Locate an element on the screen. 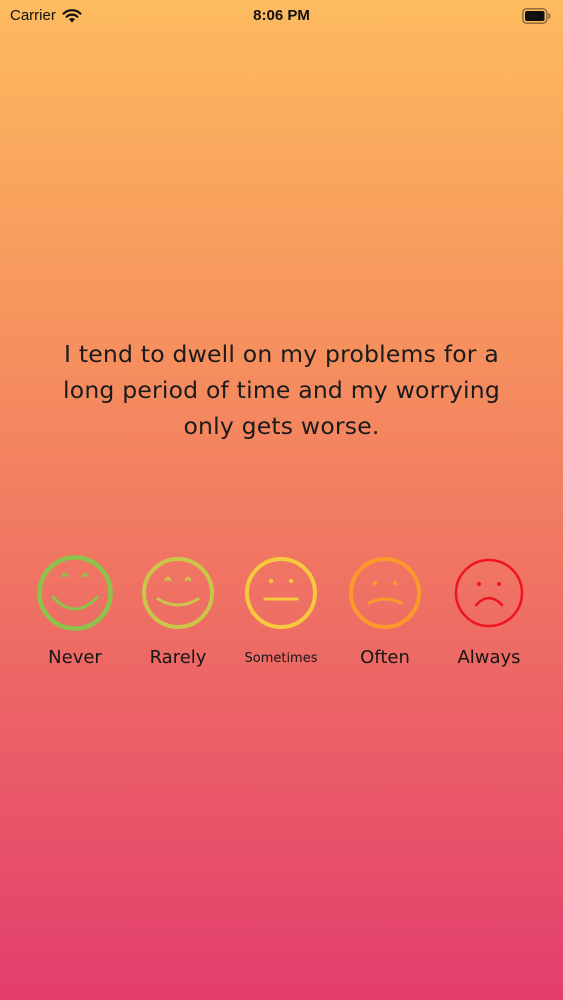 The height and width of the screenshot is (1000, 563). option-always: Always is located at coordinates (489, 610).